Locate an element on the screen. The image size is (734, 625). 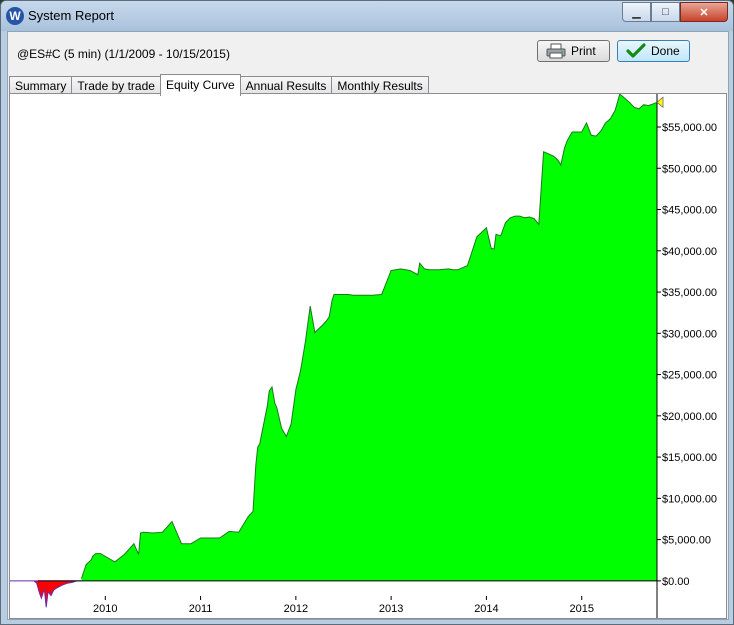
checkmark-icon is located at coordinates (636, 50).